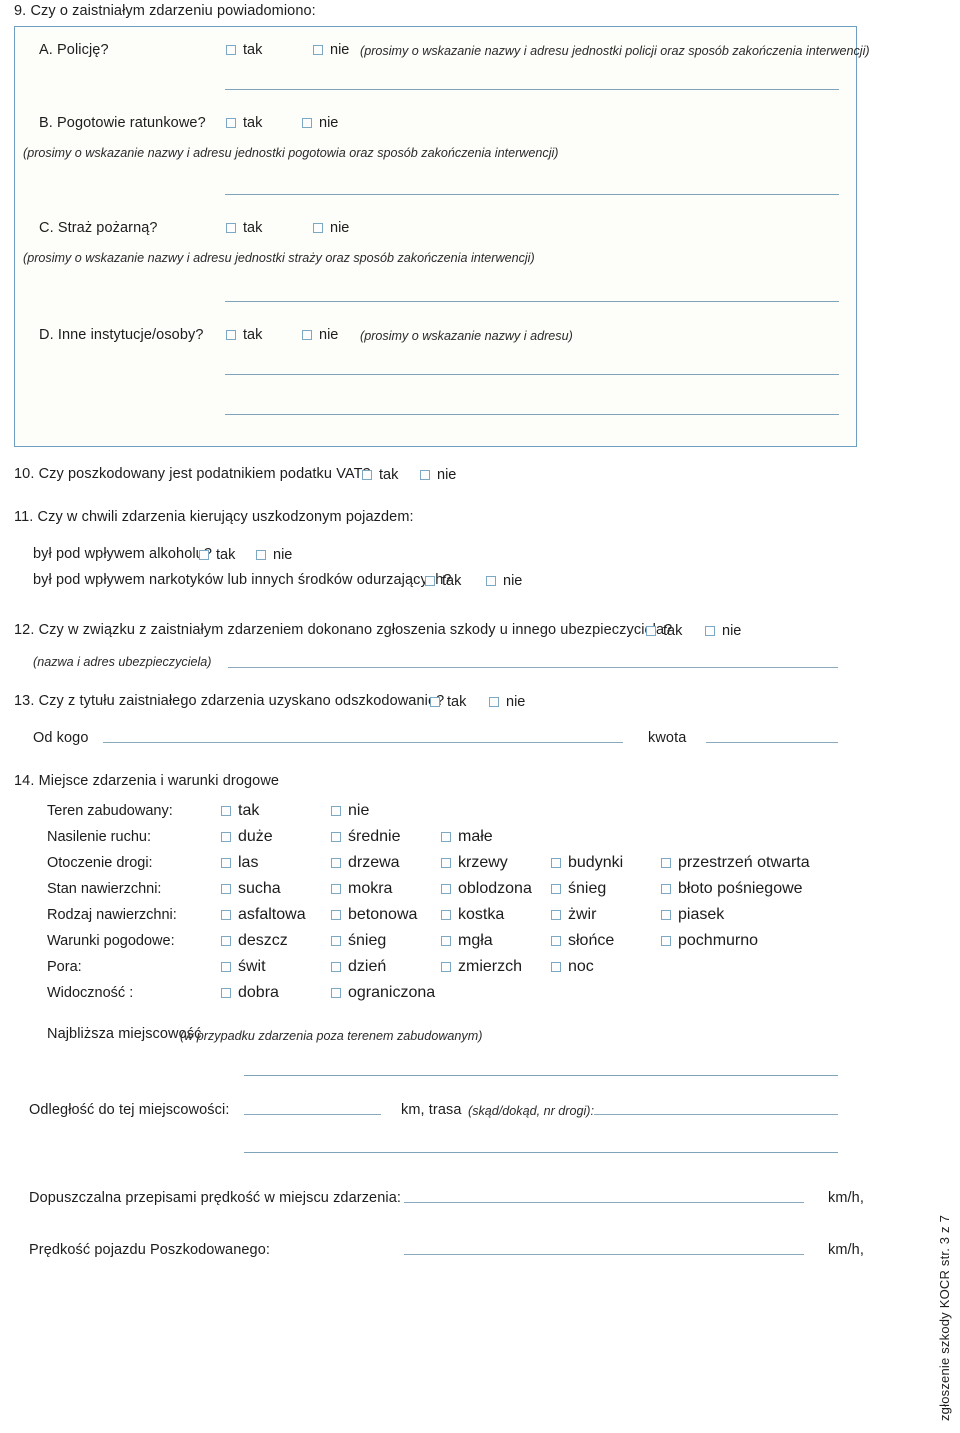  I want to click on q11-sub-1-yes: tak, so click(217, 555).